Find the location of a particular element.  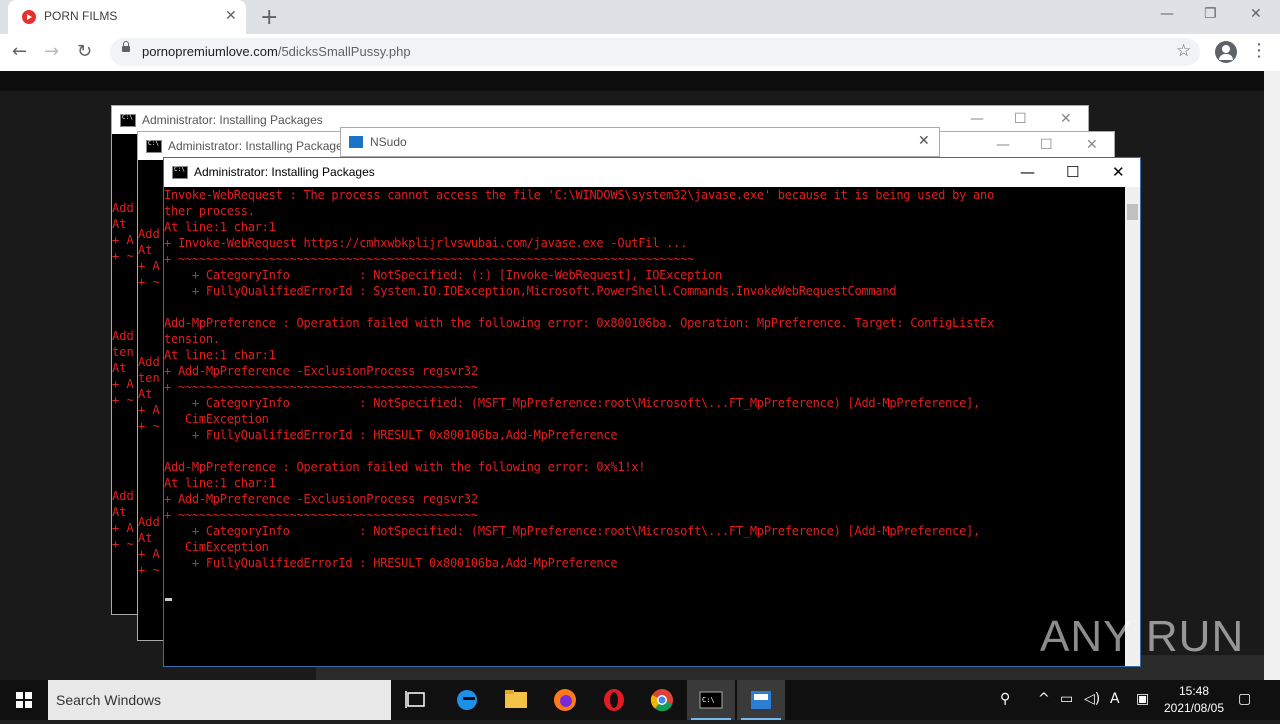

lock-icon is located at coordinates (126, 46).